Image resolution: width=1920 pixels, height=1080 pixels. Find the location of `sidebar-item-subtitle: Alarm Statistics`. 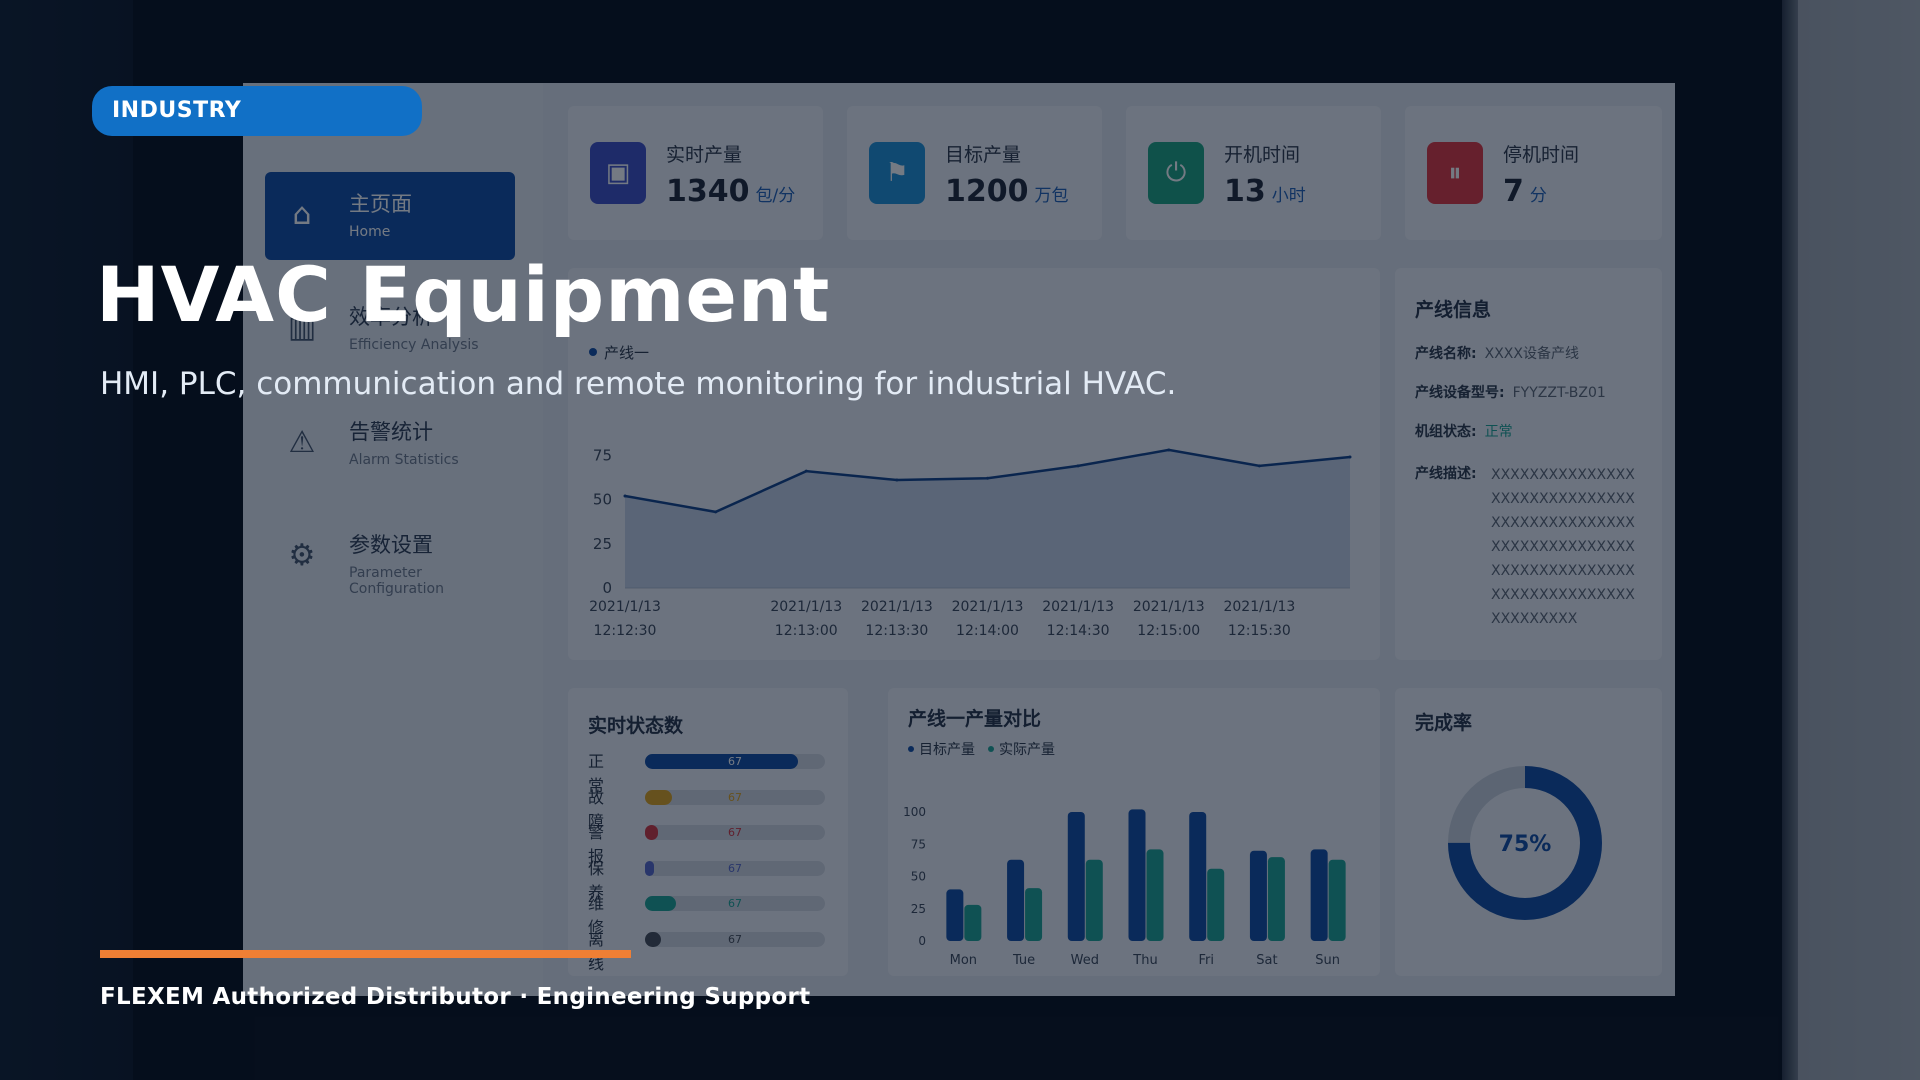

sidebar-item-subtitle: Alarm Statistics is located at coordinates (404, 460).